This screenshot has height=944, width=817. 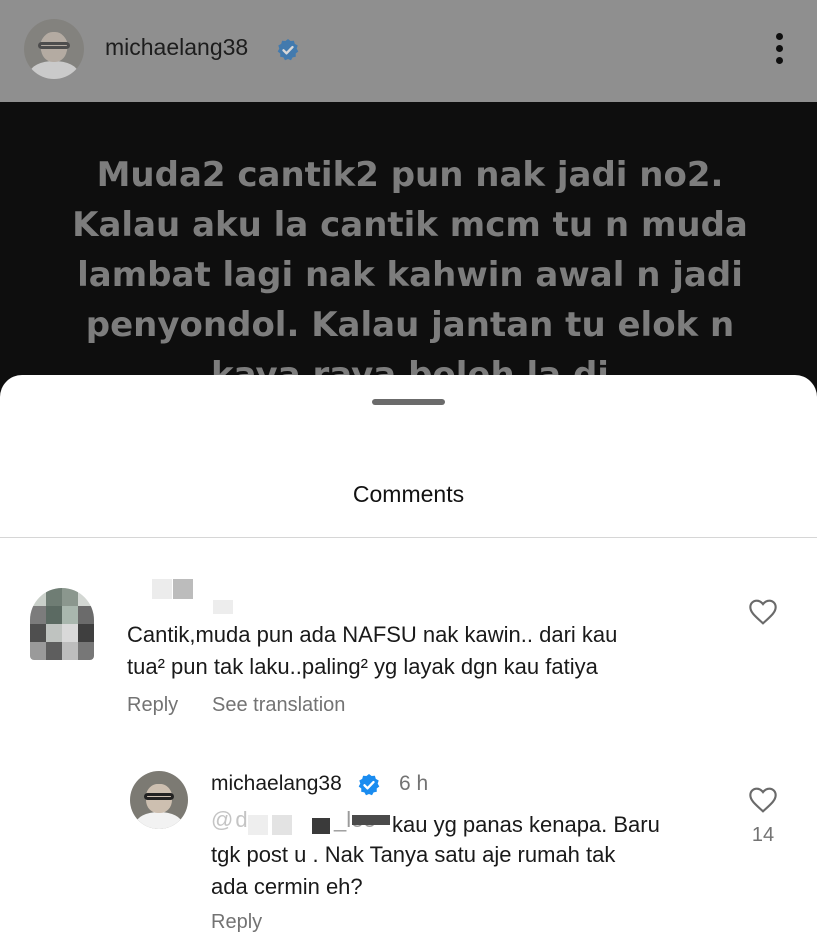 I want to click on see-translation-button: See translation, so click(x=278, y=705).